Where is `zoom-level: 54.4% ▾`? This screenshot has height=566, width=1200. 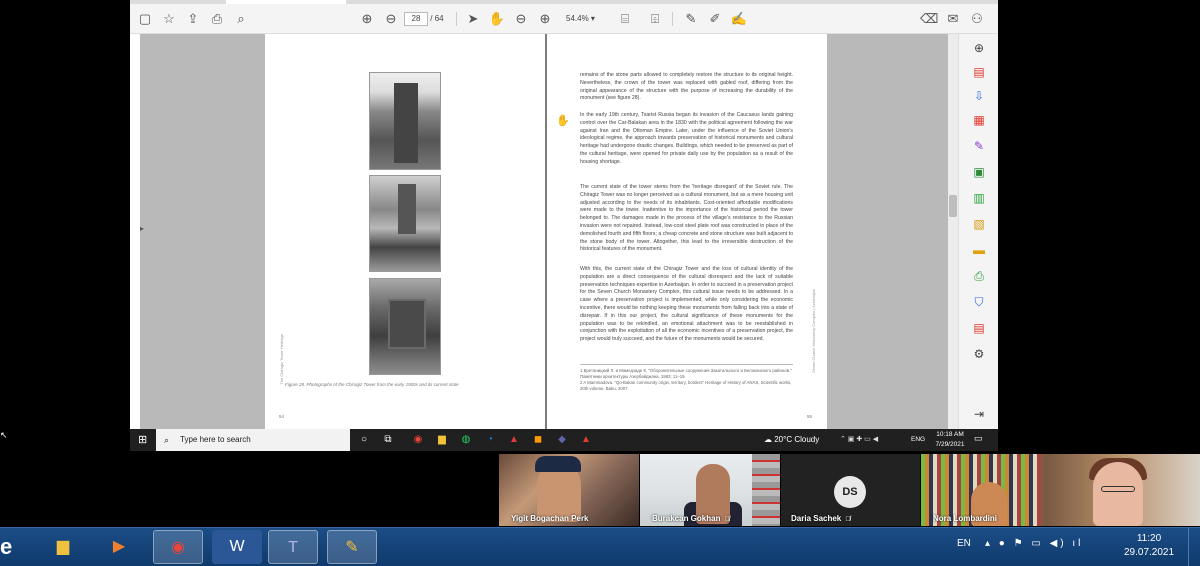
zoom-level: 54.4% ▾ is located at coordinates (586, 19).